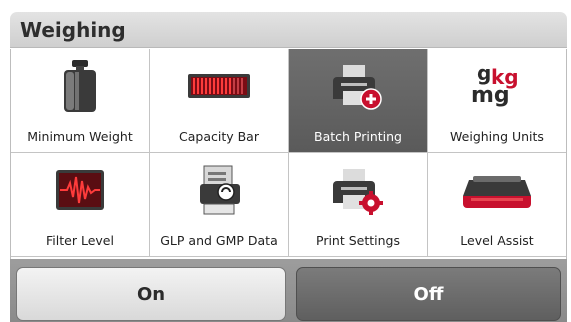 The image size is (571, 322). I want to click on tile-filter-level: Filter Level, so click(80, 205).